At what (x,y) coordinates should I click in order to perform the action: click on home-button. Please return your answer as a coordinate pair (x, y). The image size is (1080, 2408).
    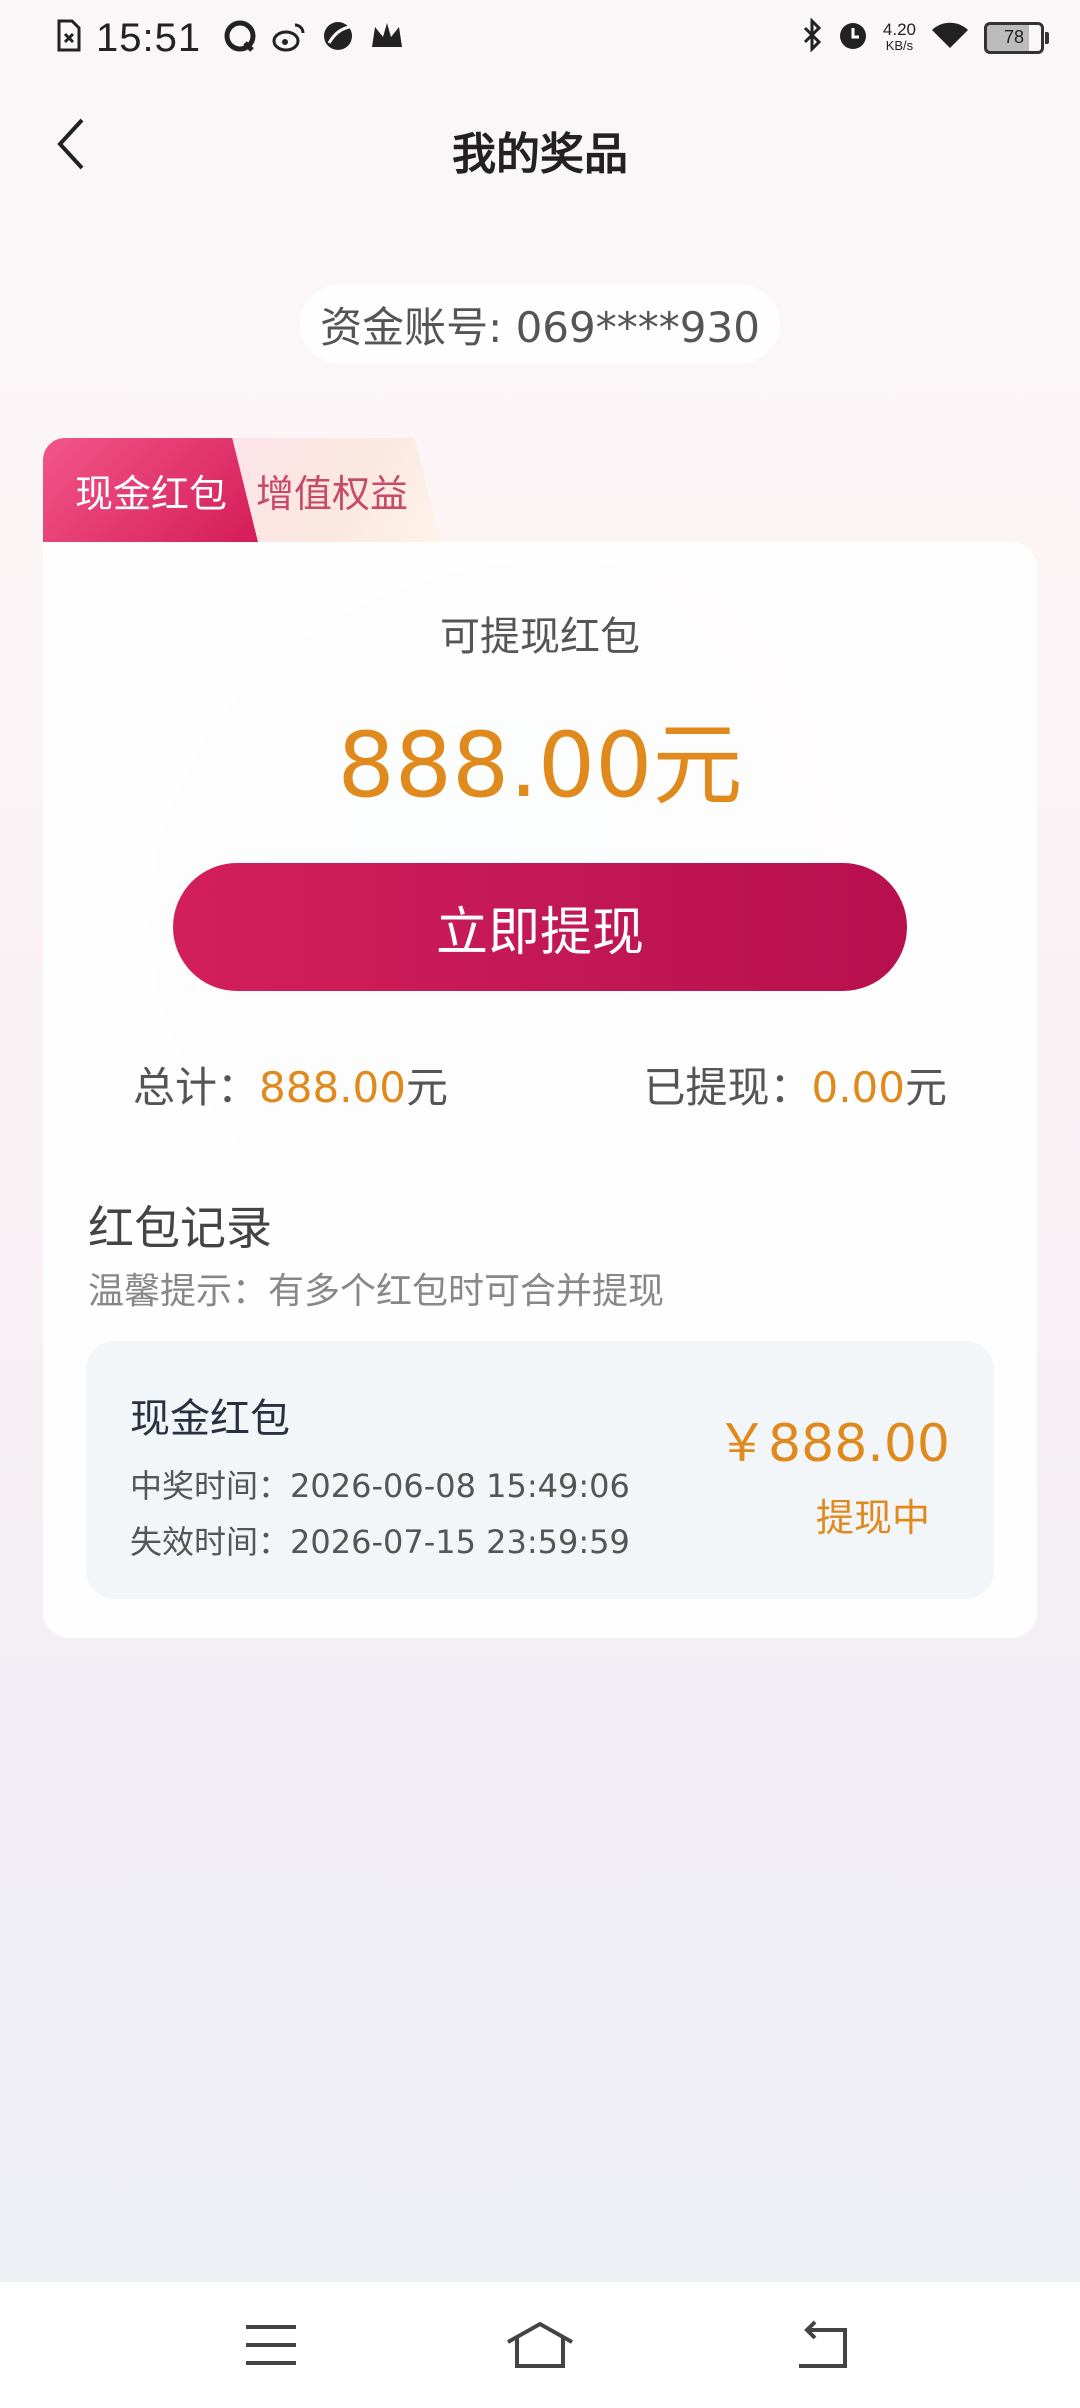
    Looking at the image, I should click on (540, 2347).